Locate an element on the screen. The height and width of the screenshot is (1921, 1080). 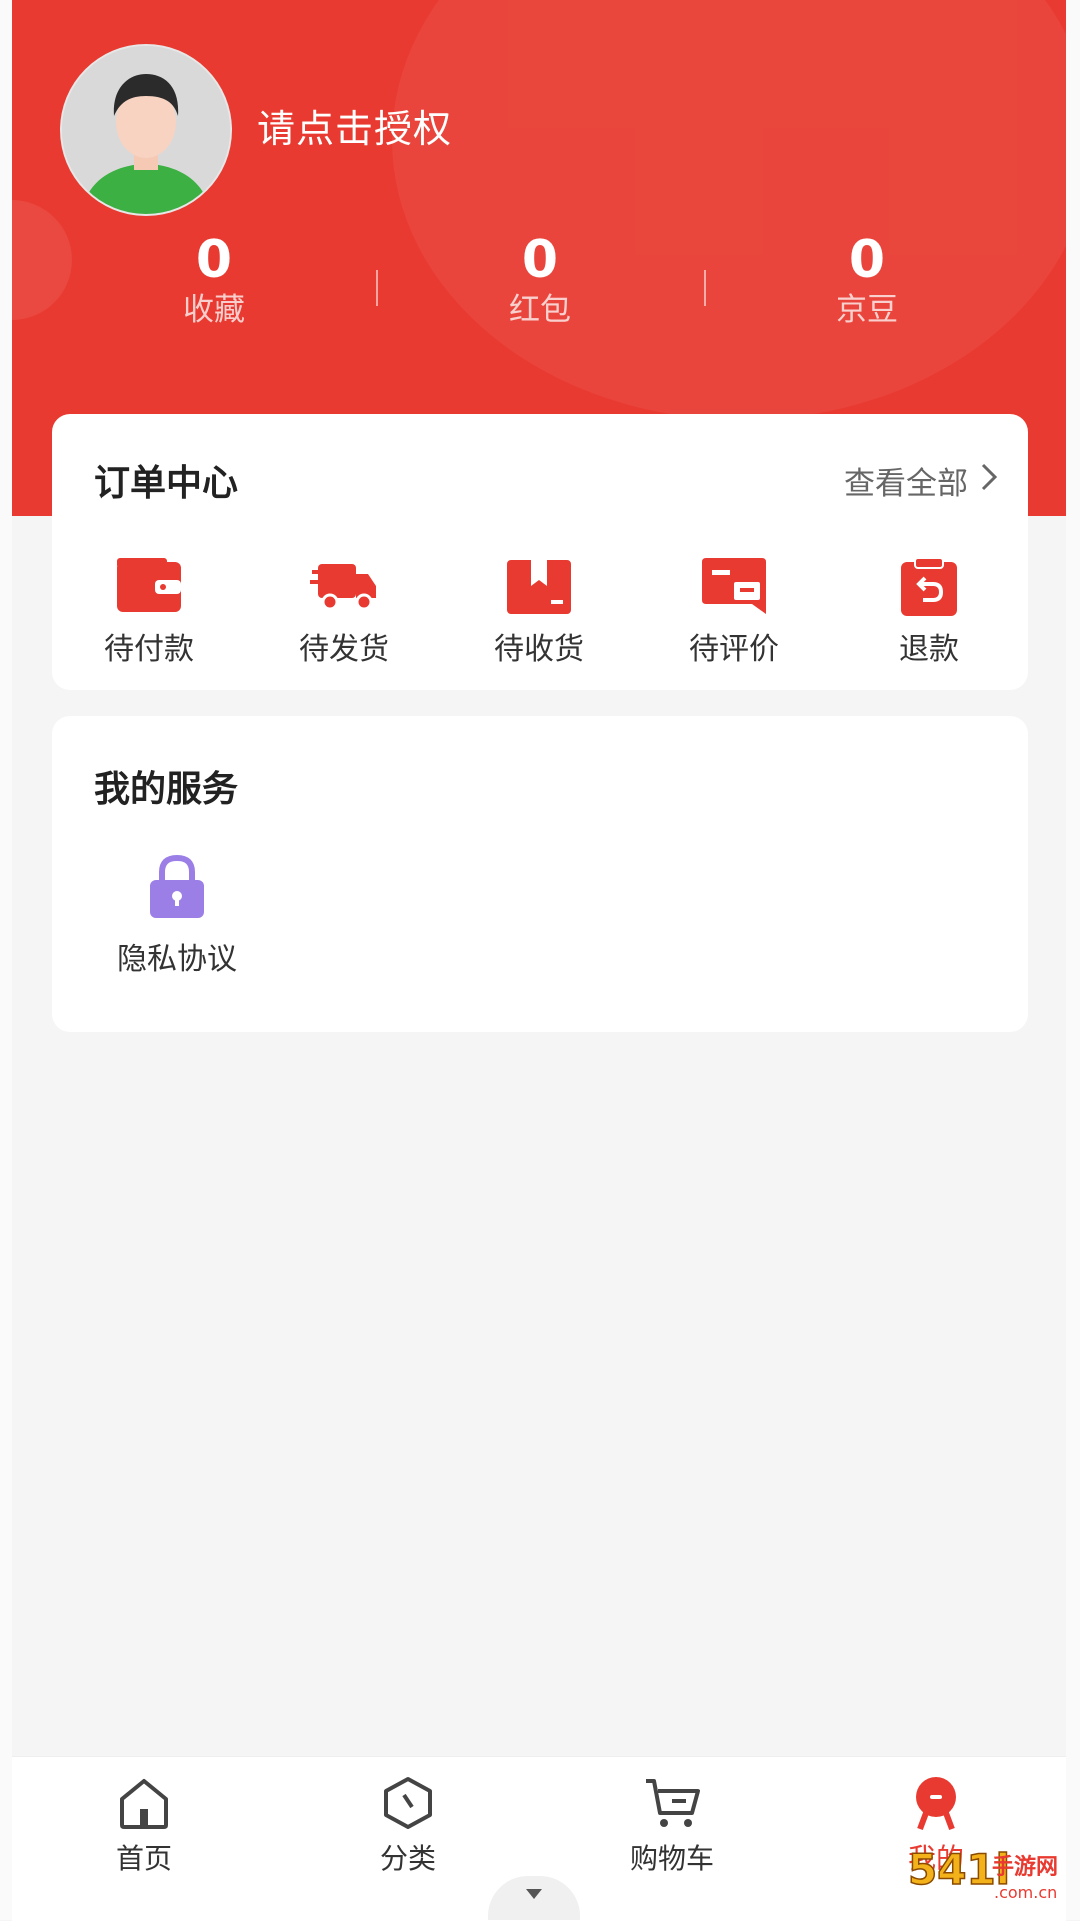
stat-favorites: 0 收藏 is located at coordinates (214, 280).